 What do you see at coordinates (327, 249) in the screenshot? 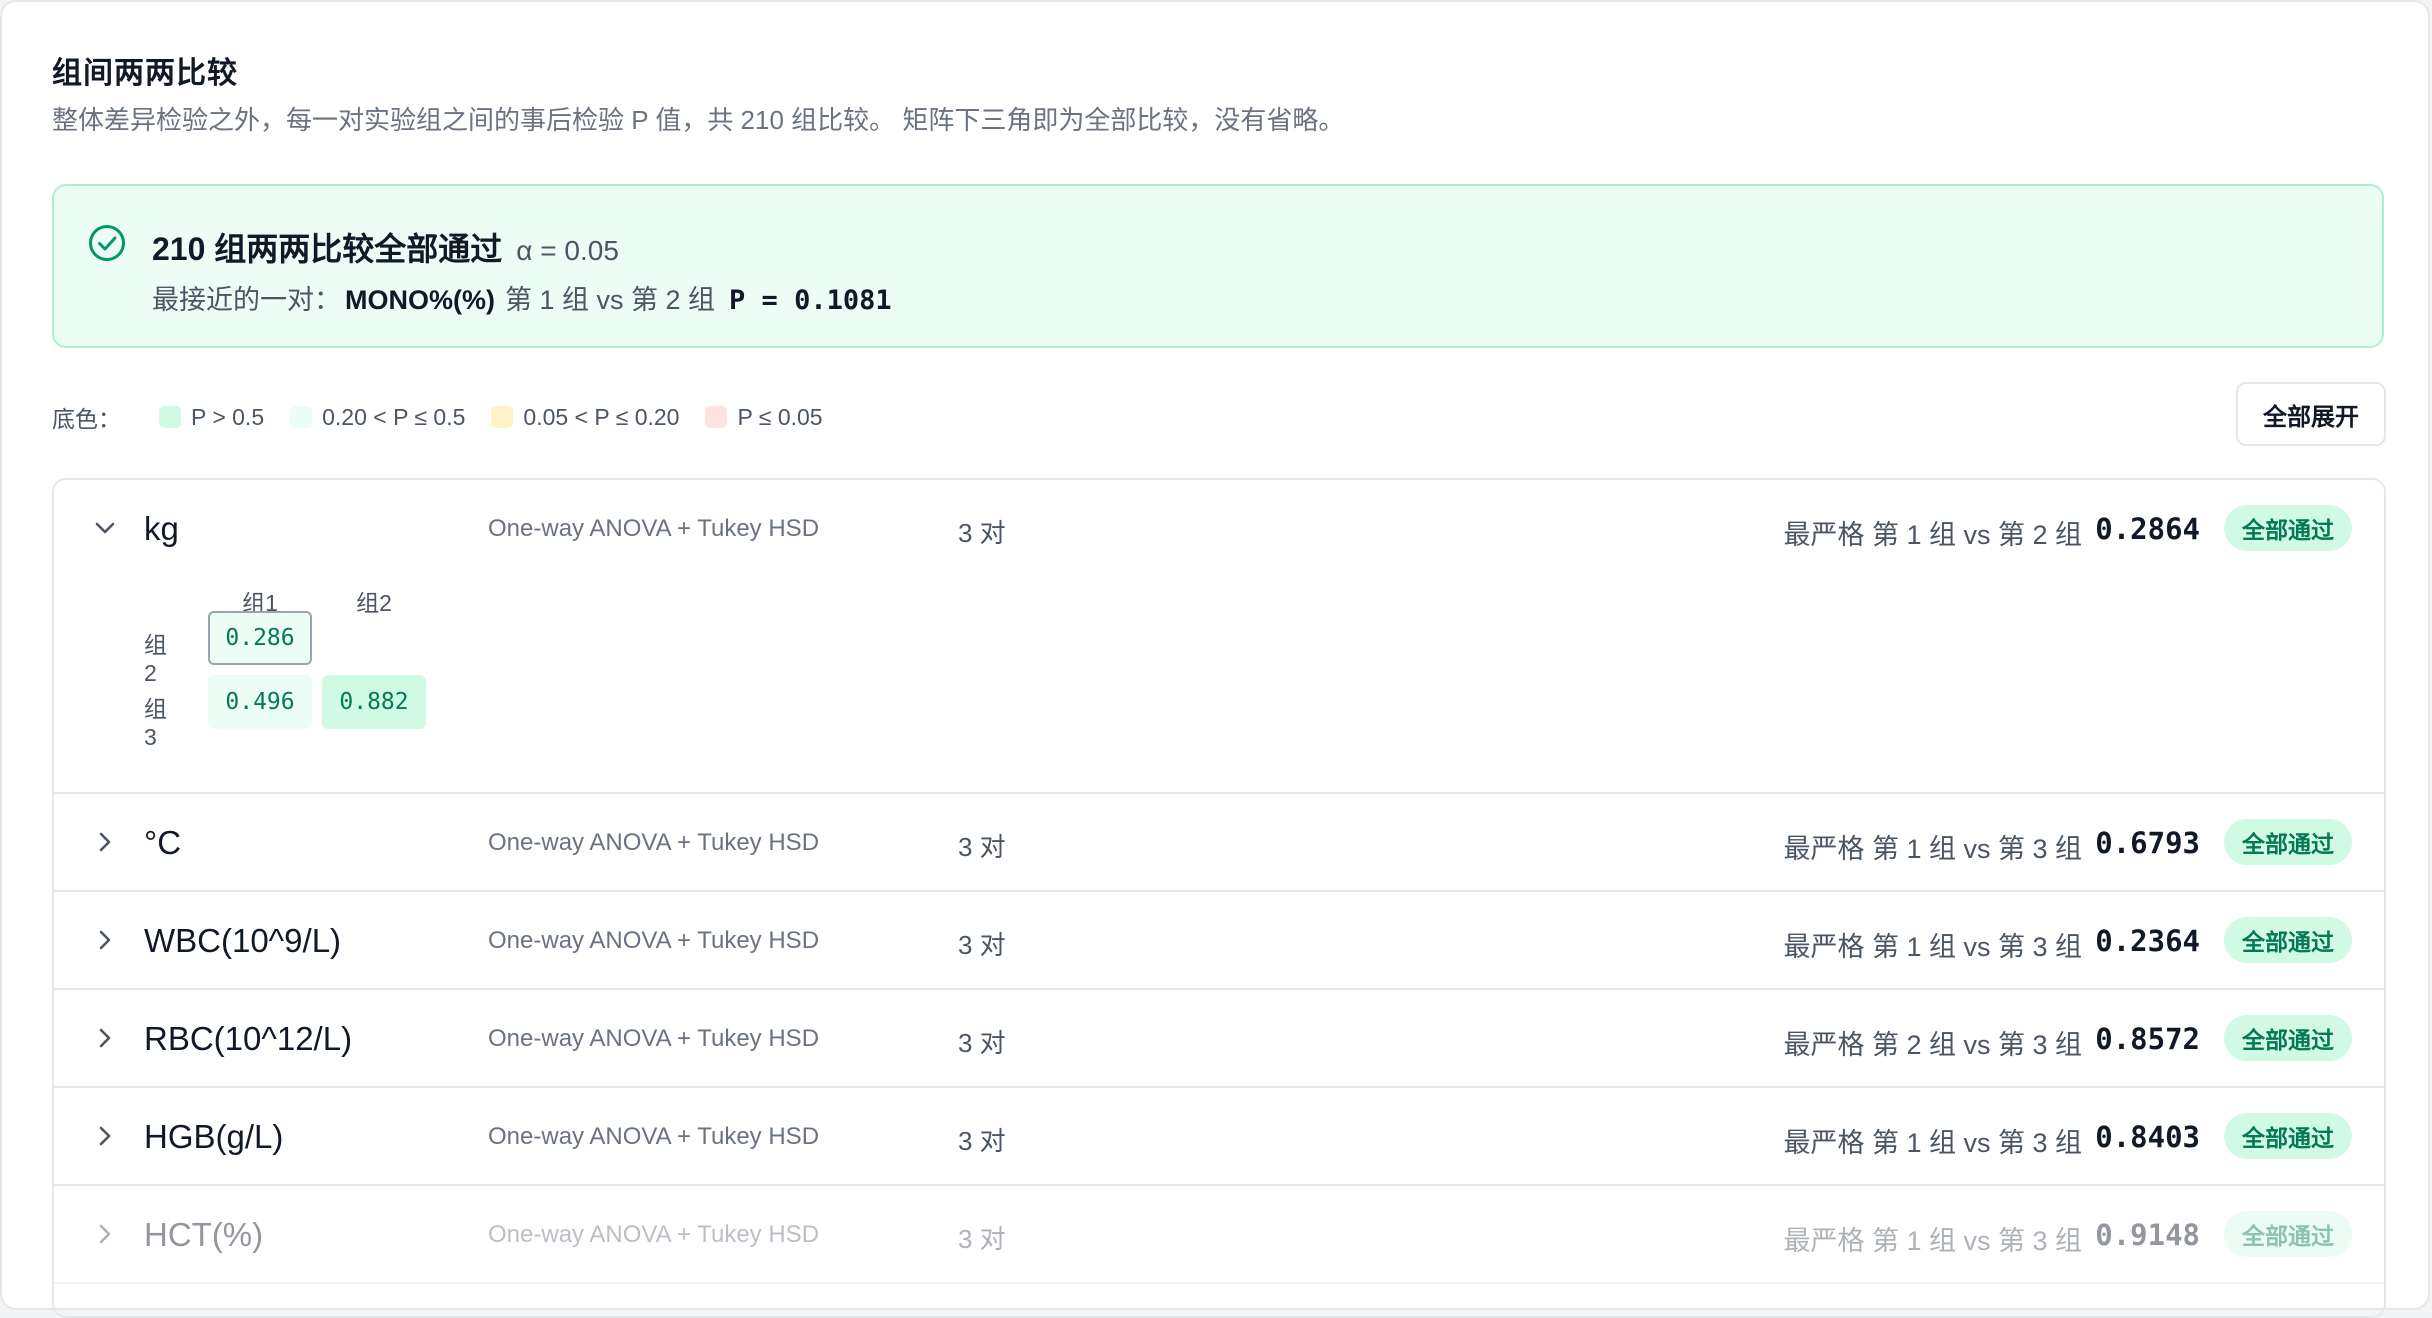
I see `alert-title-text: 210 组两两比较全部通过` at bounding box center [327, 249].